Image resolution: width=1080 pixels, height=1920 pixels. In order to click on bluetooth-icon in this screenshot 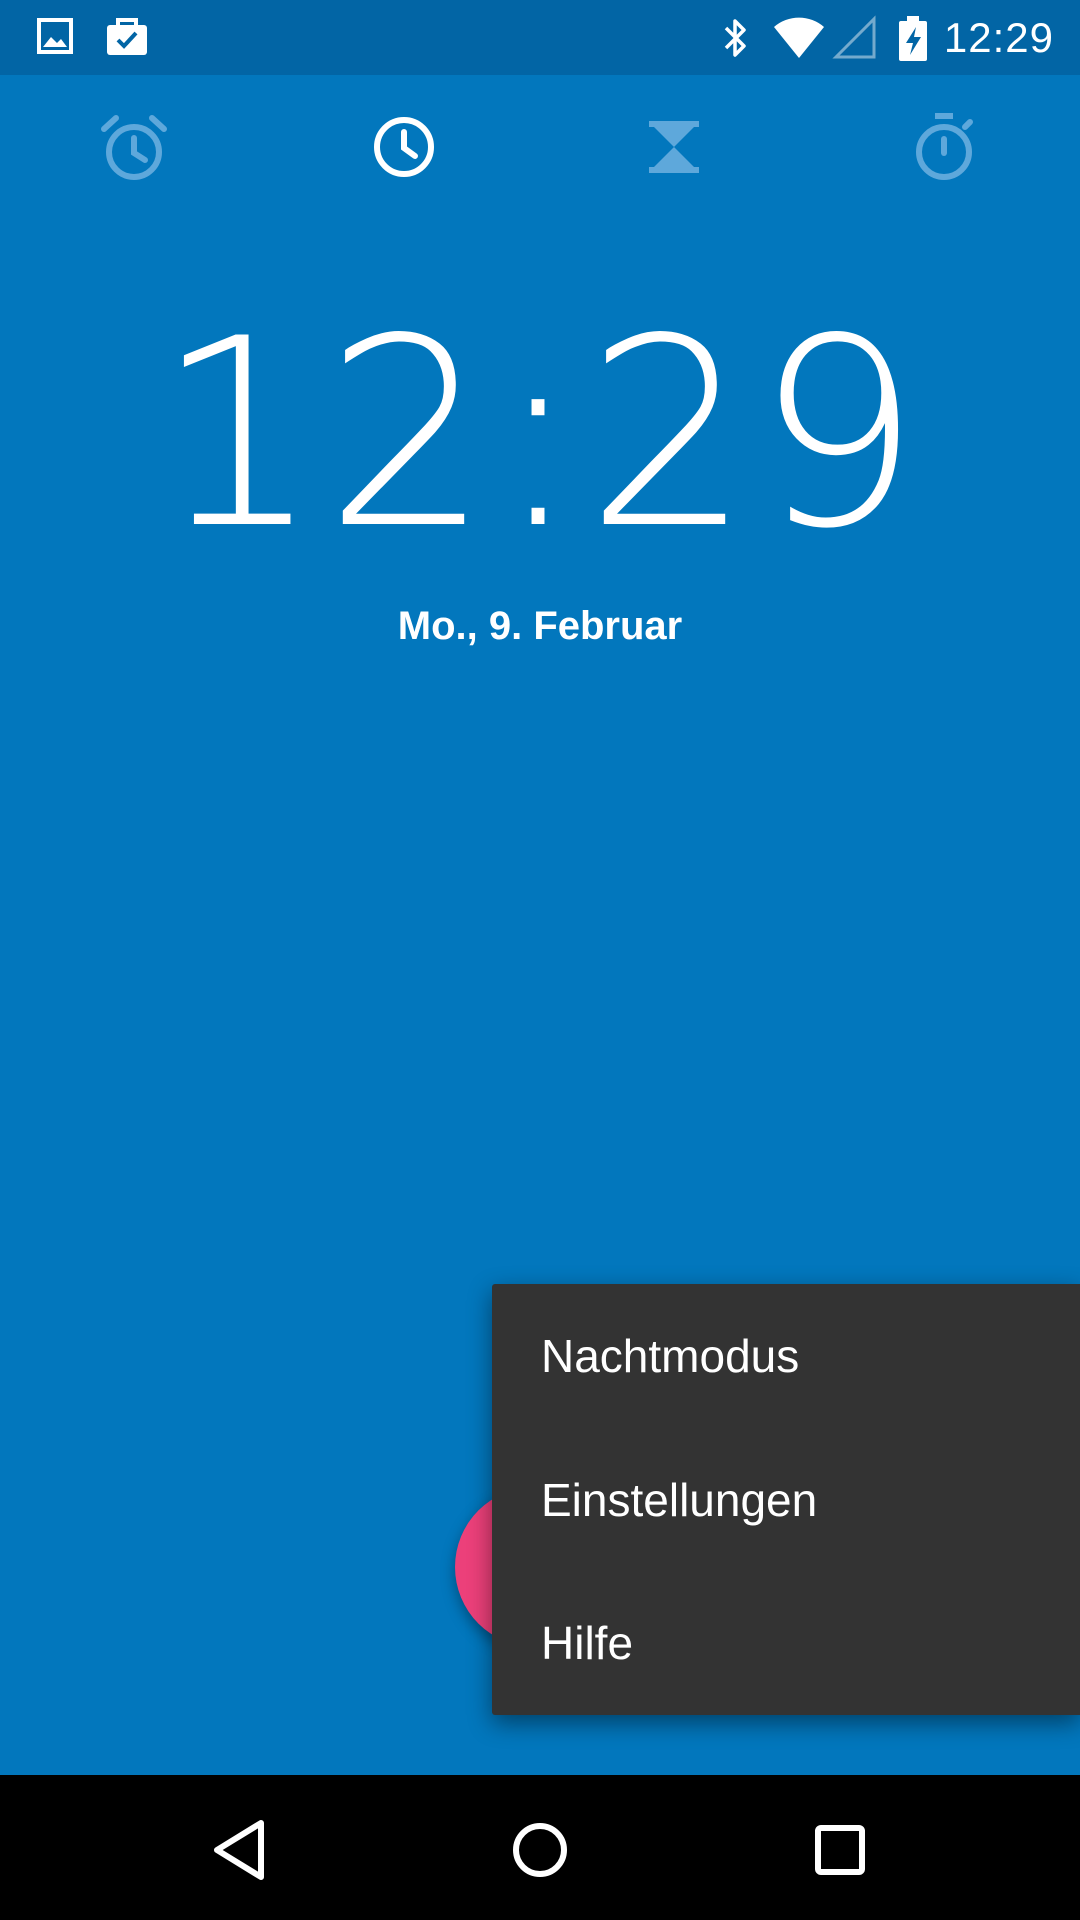, I will do `click(736, 40)`.